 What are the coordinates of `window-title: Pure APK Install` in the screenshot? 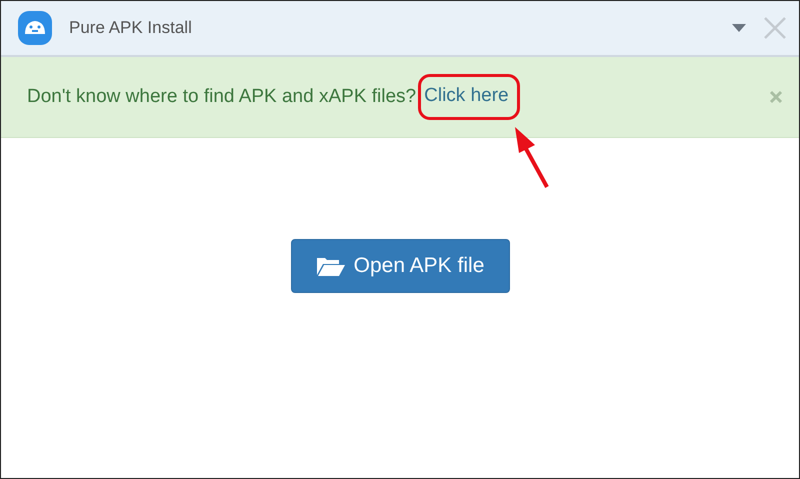 It's located at (131, 28).